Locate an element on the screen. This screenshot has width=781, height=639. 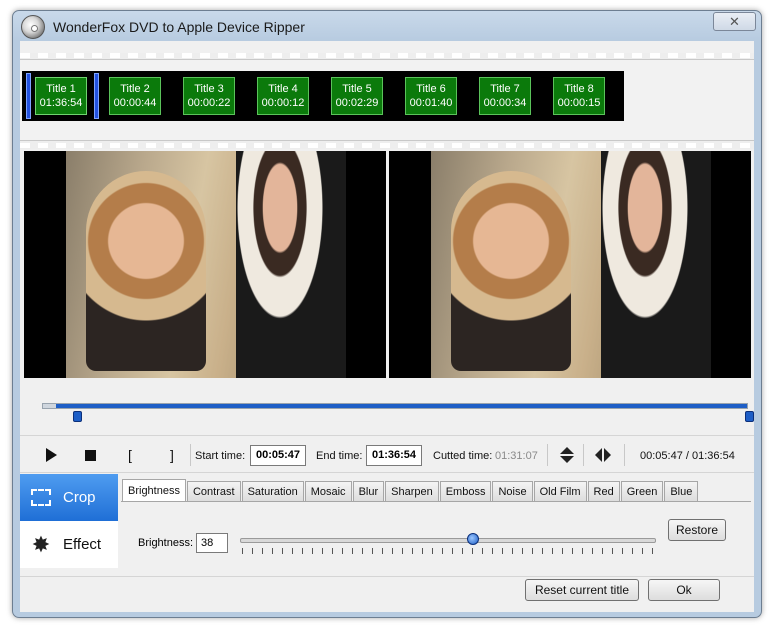
tab-saturation: Saturation is located at coordinates (272, 491).